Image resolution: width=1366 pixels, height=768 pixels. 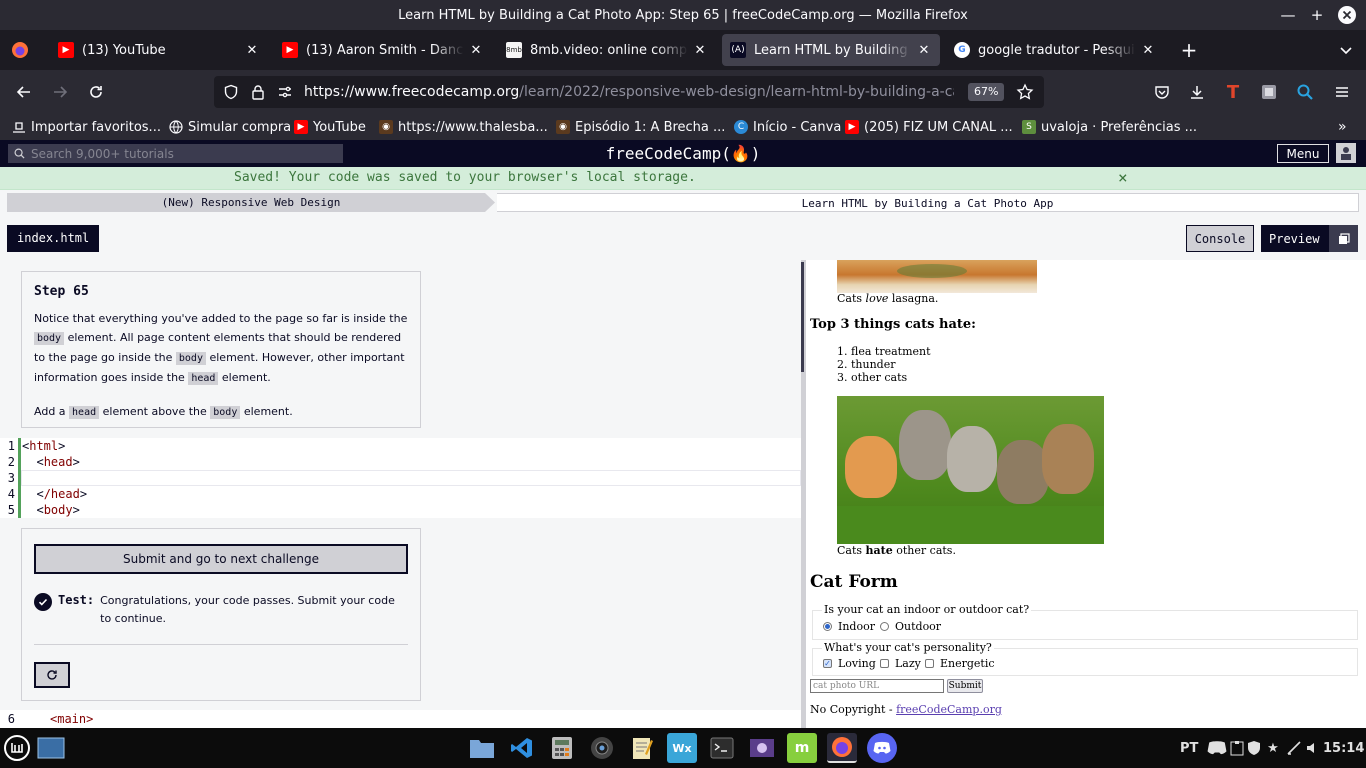 I want to click on loving-checkbox: ✓ Loving, so click(x=849, y=663).